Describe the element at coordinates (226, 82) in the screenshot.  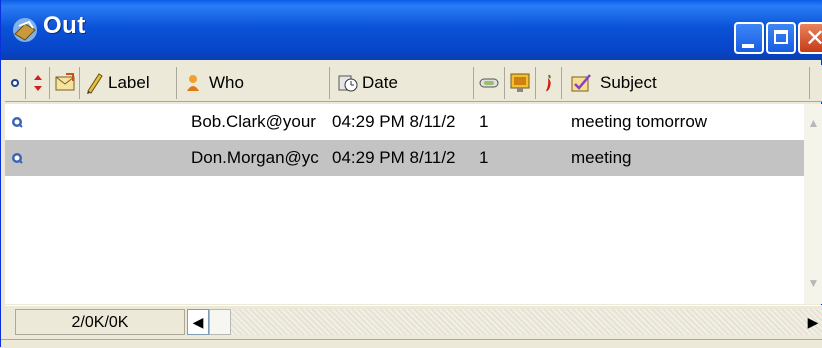
I see `column-who-text: Who` at that location.